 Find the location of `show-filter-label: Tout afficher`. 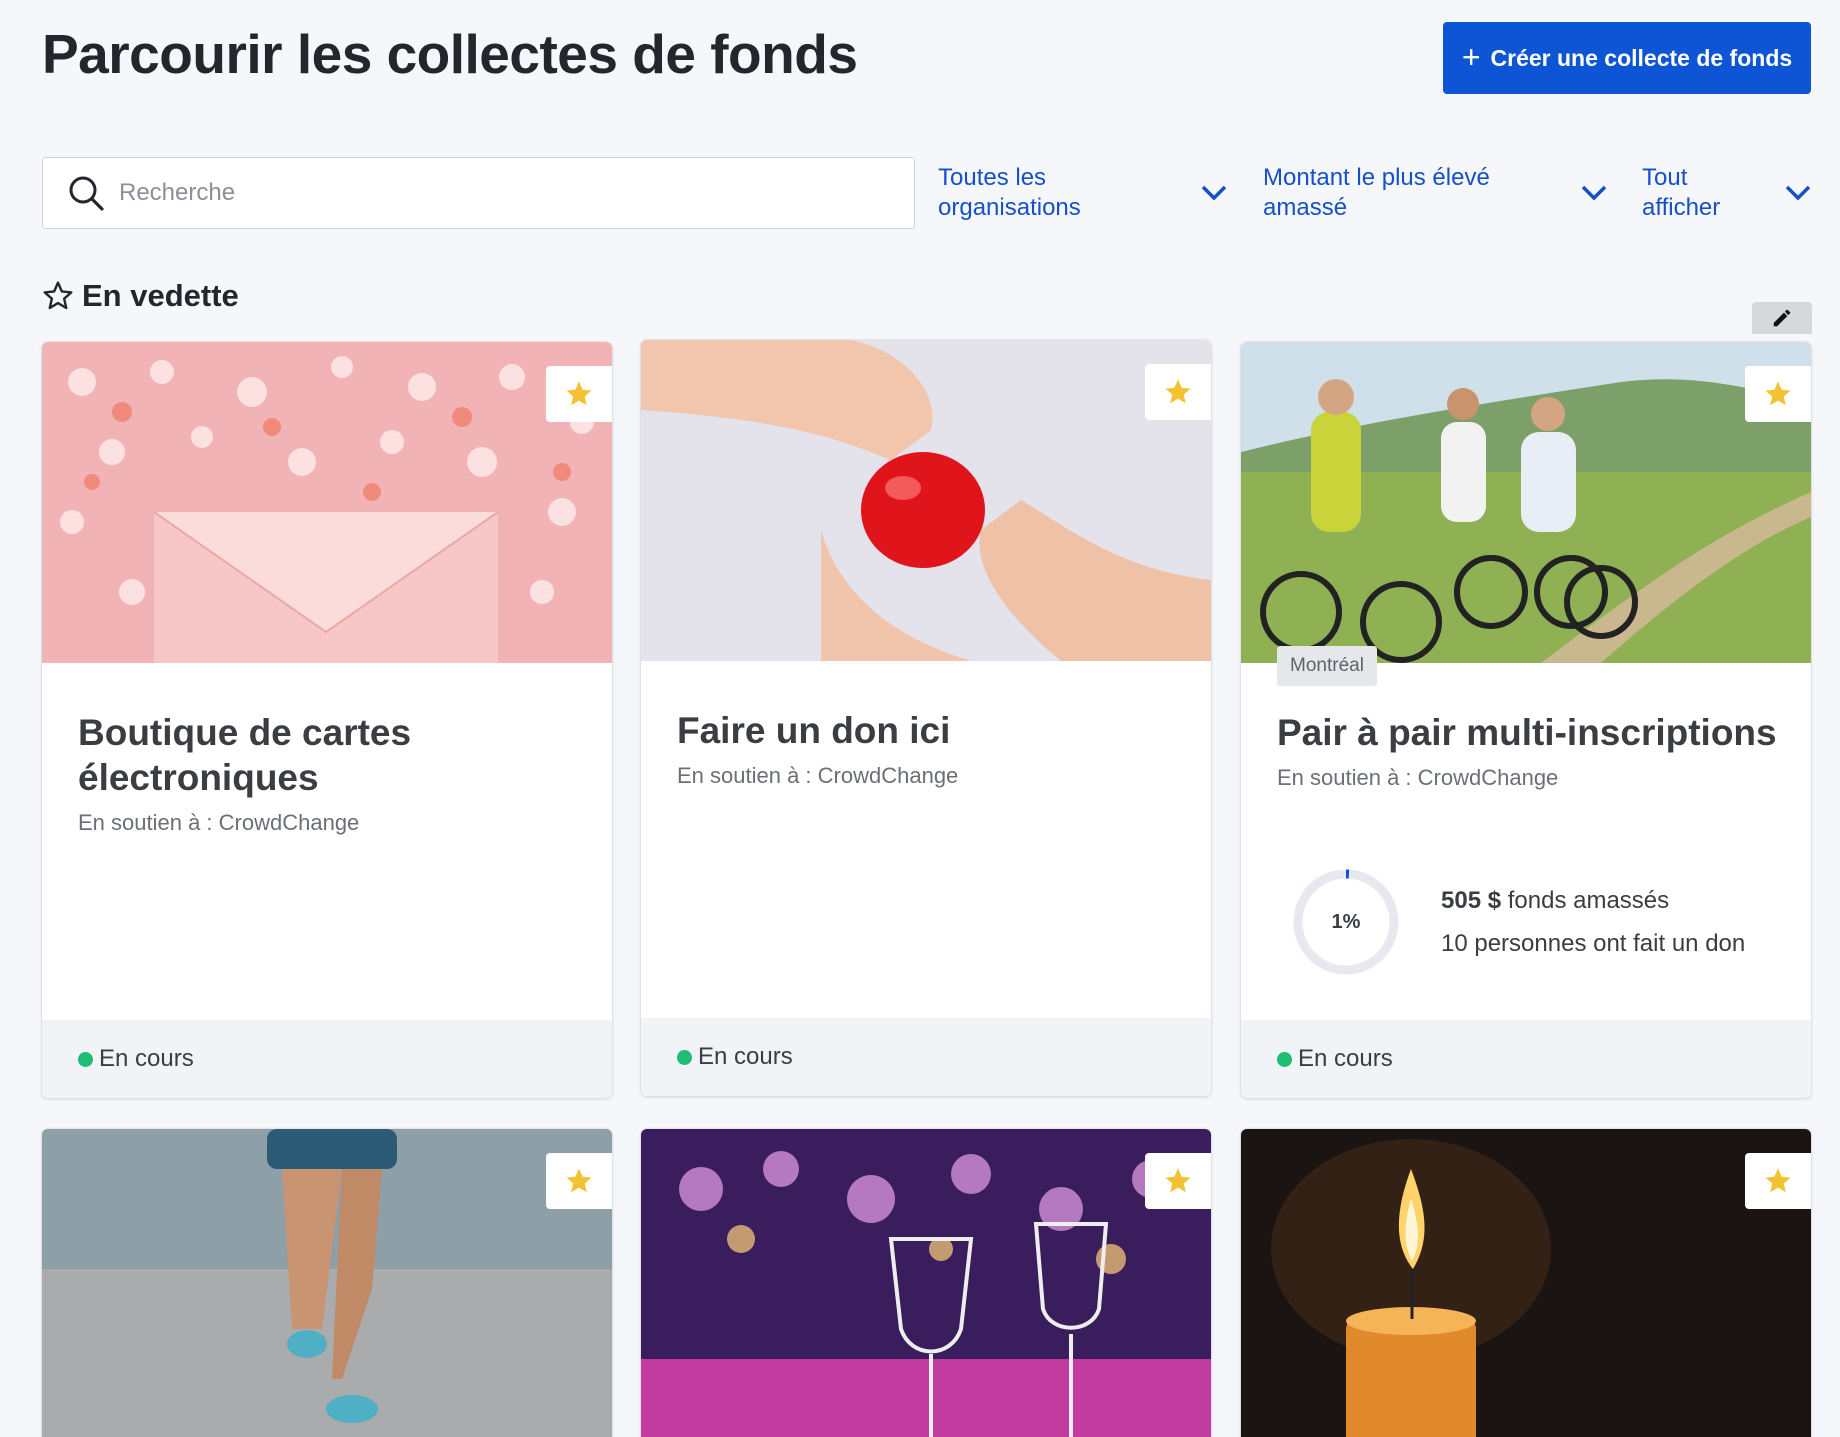

show-filter-label: Tout afficher is located at coordinates (1681, 192).